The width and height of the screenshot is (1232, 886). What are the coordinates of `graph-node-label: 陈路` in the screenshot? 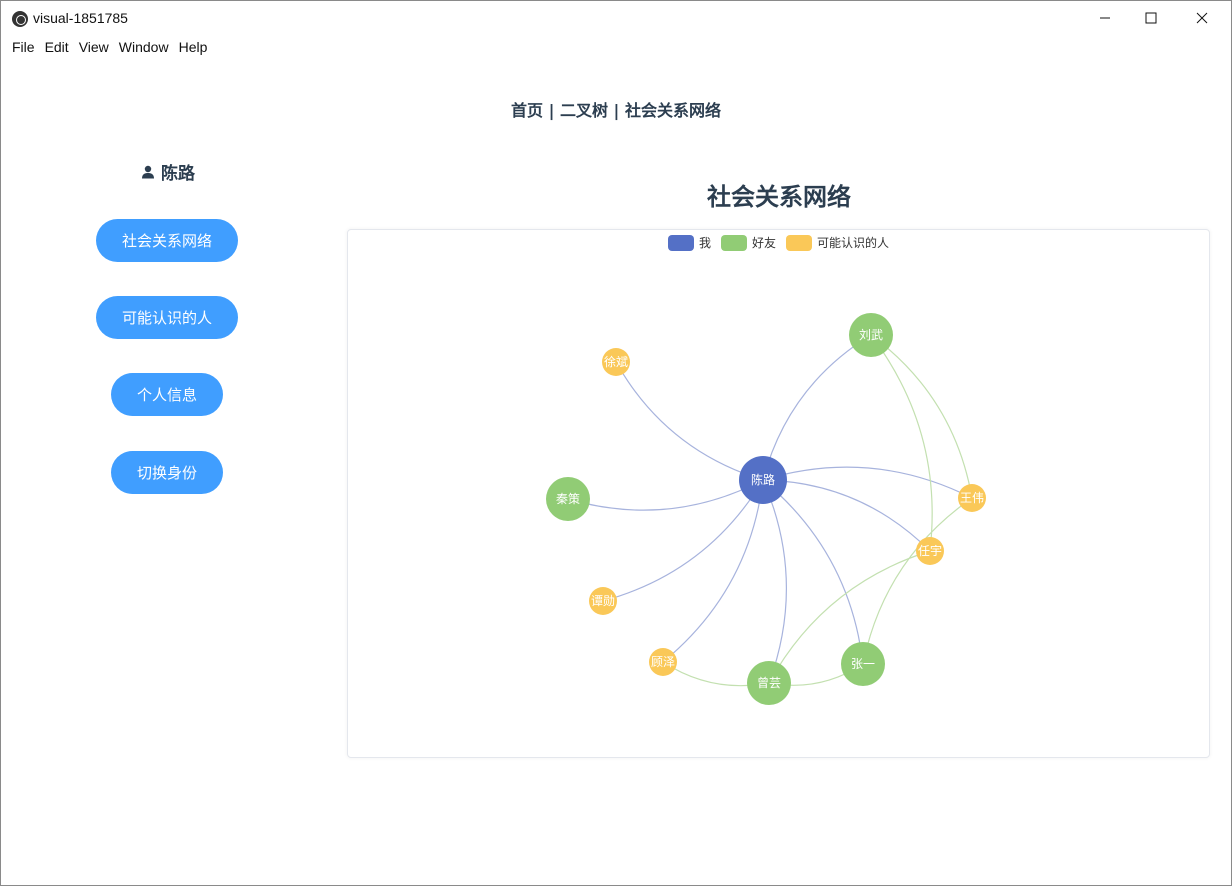 It's located at (763, 479).